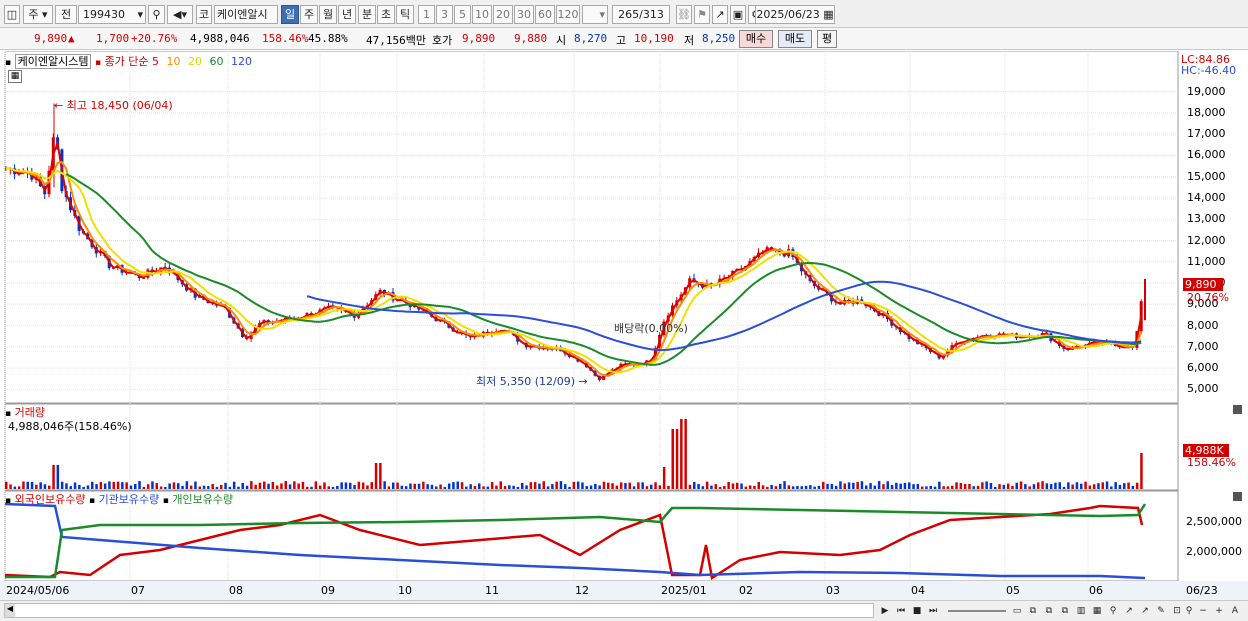 The image size is (1248, 621). Describe the element at coordinates (290, 14) in the screenshot. I see `period-day: 일` at that location.